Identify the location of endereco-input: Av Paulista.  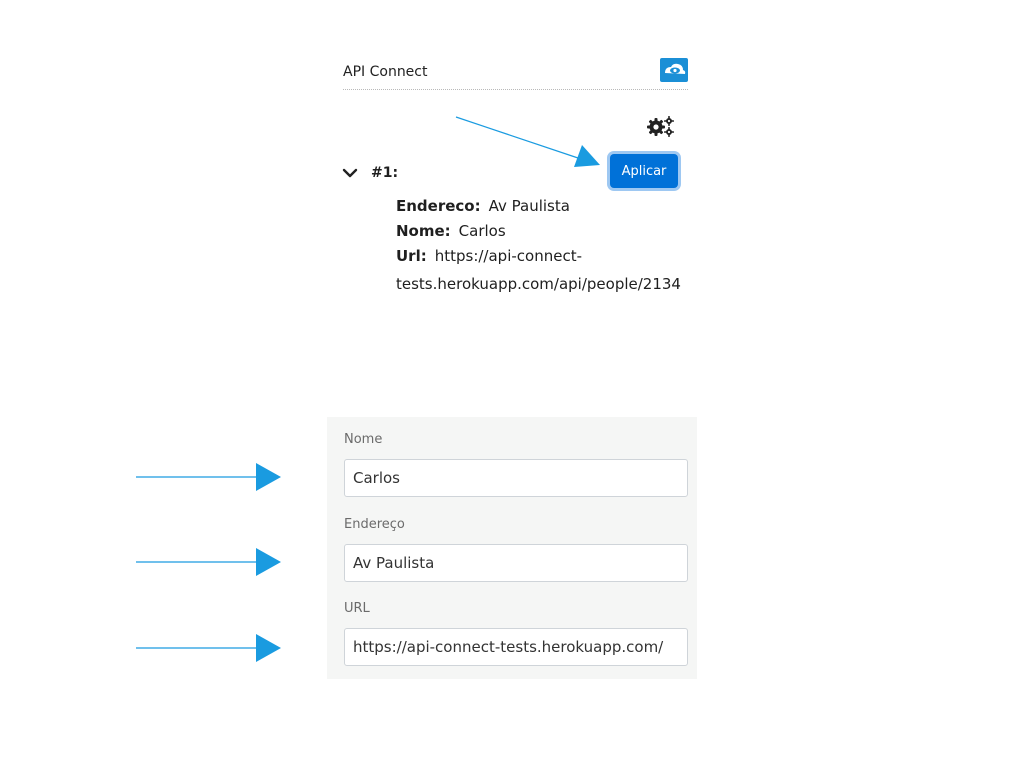
(516, 563).